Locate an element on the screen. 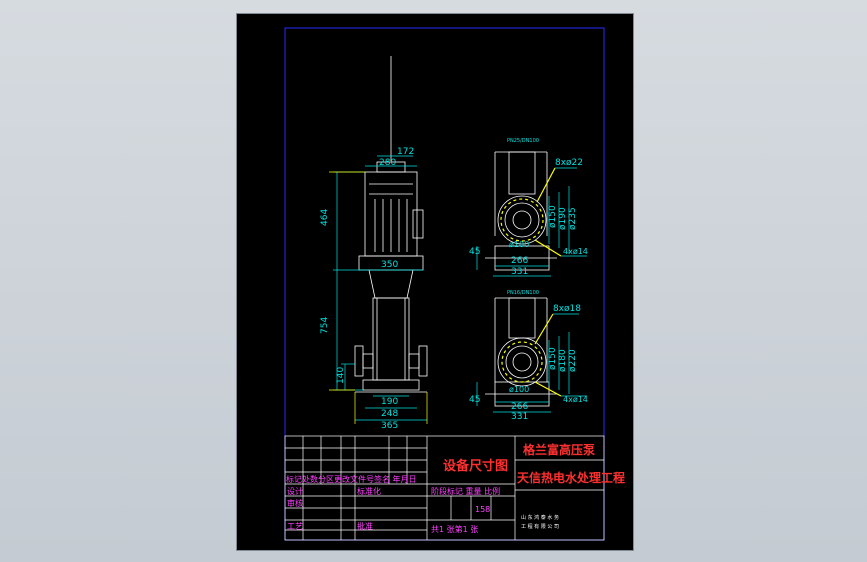  dim-d220: ø220 is located at coordinates (573, 360).